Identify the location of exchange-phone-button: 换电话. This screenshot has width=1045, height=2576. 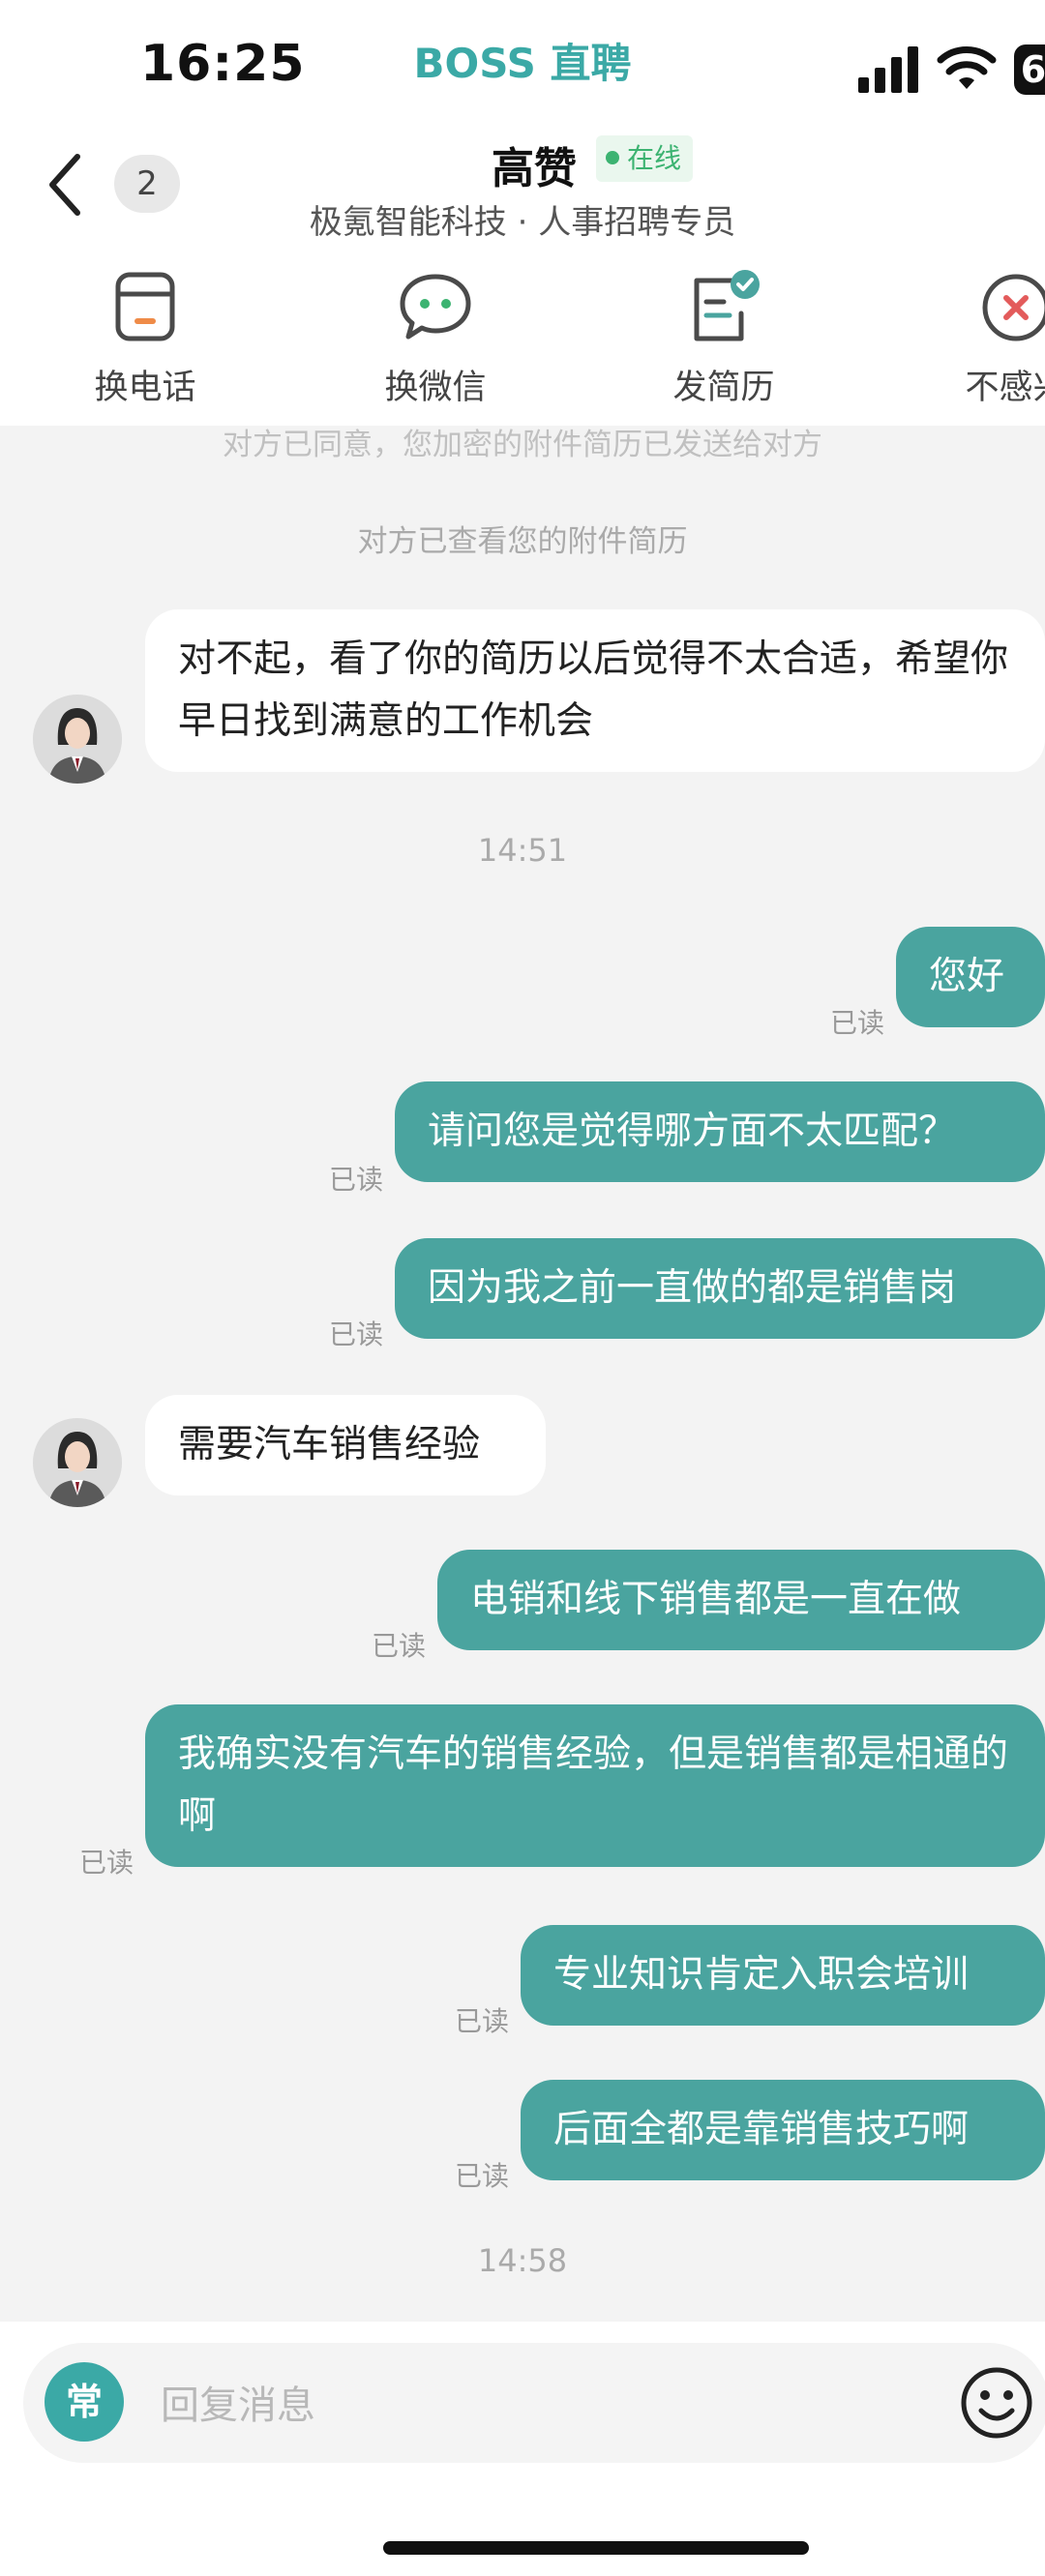
(145, 339).